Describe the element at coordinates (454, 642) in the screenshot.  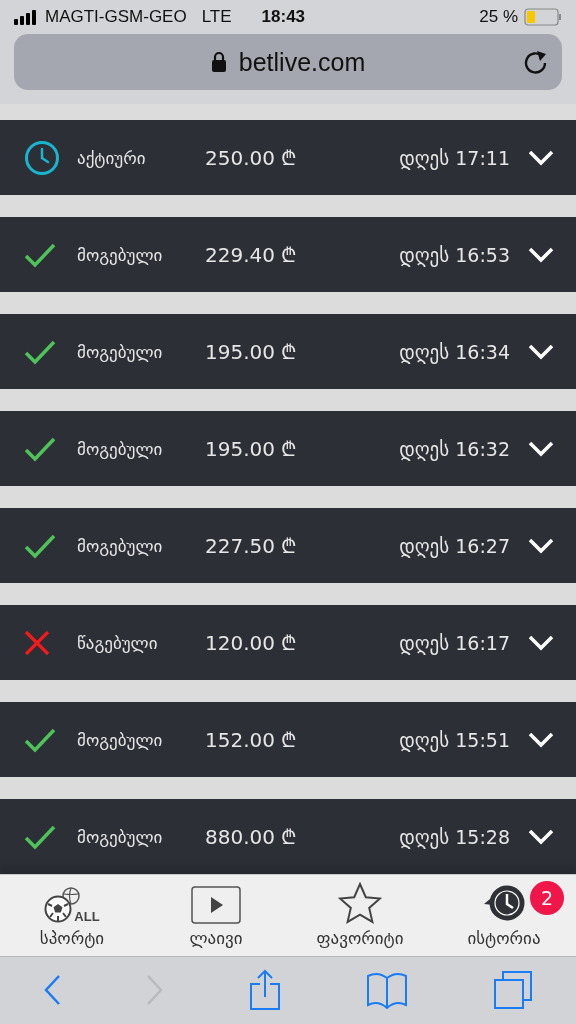
I see `bet-time: დღეს 16:17` at that location.